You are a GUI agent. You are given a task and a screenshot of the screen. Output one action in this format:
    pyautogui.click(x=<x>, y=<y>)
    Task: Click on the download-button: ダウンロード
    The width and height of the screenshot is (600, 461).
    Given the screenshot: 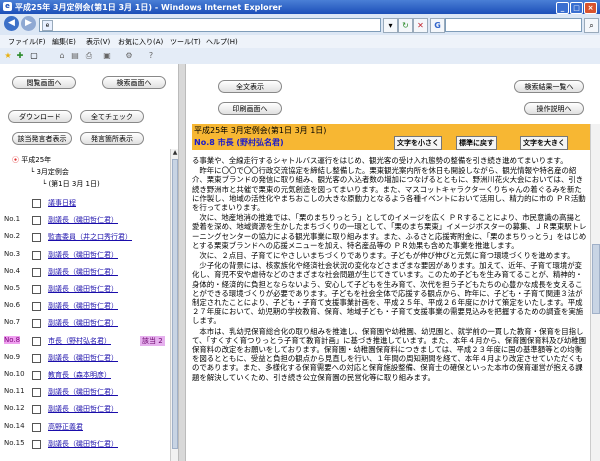 What is the action you would take?
    pyautogui.click(x=40, y=116)
    